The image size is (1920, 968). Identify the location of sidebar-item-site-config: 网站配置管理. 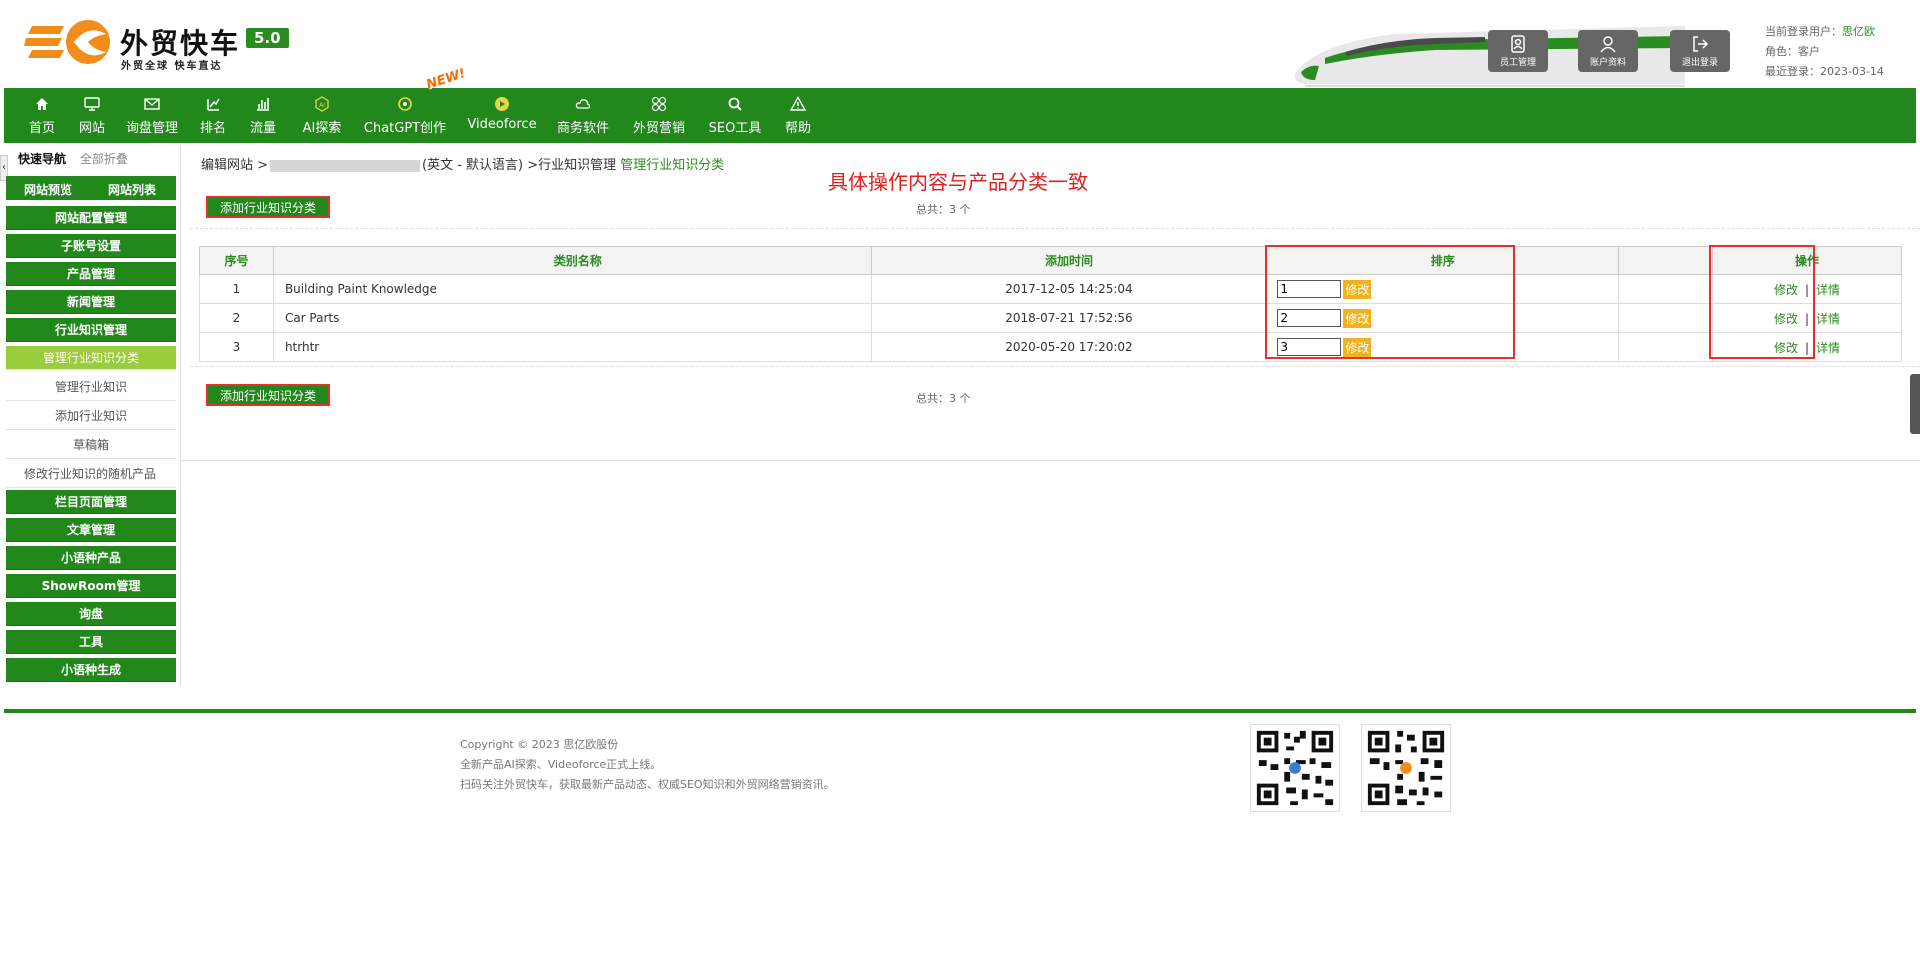
(91, 218).